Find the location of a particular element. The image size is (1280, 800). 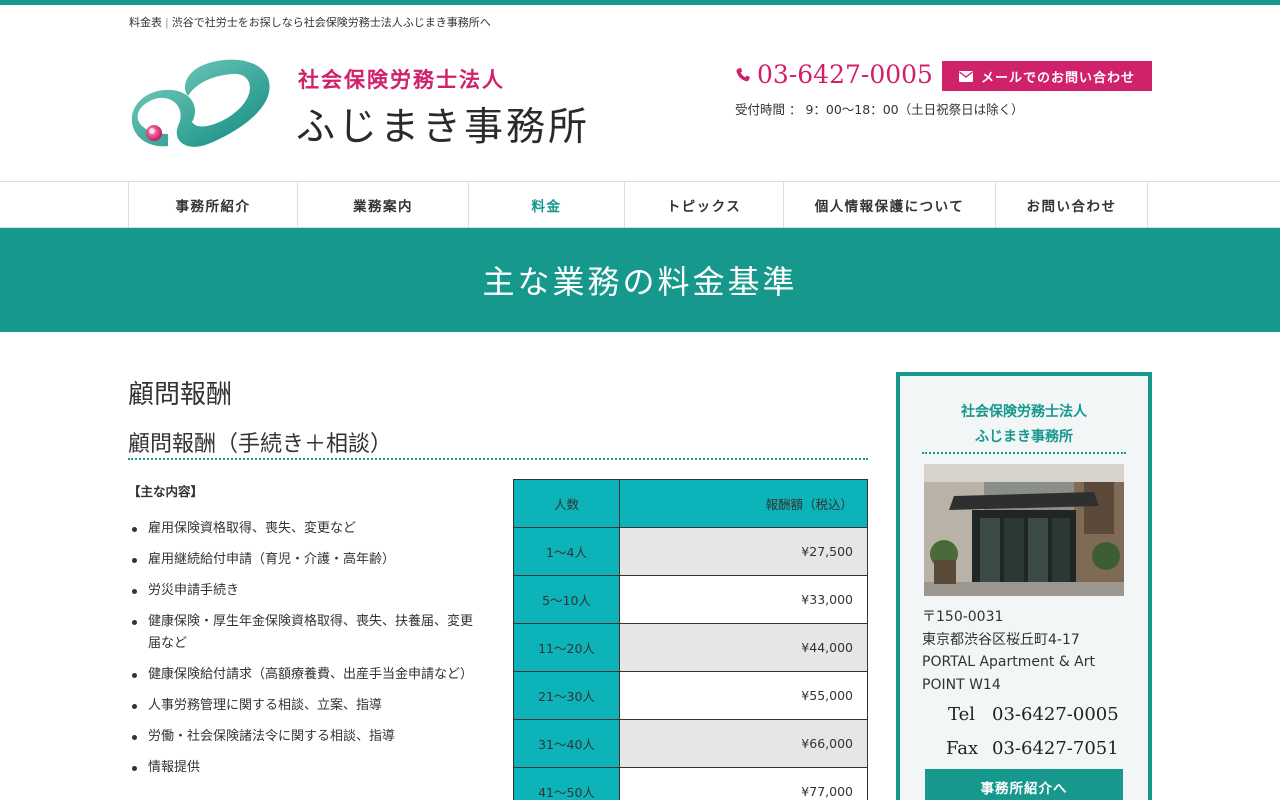

table-header-row: 人数 報酬額（税込） is located at coordinates (690, 503).